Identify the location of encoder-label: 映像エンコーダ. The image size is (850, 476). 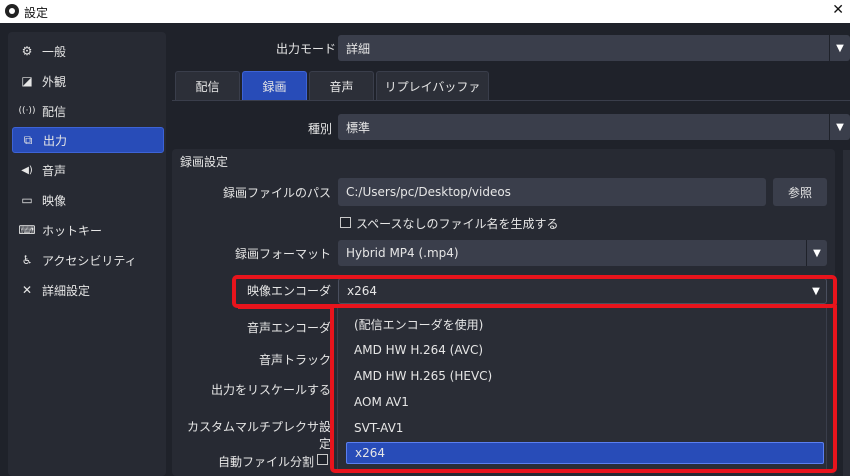
(288, 291).